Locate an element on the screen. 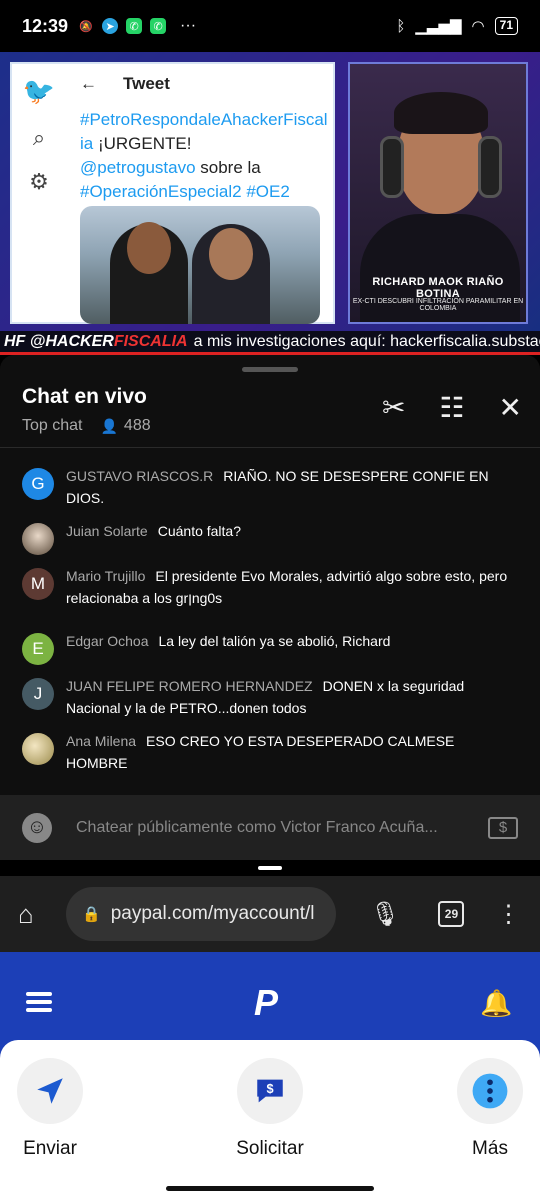 This screenshot has width=540, height=1200. viewer-count: 👤 488 is located at coordinates (125, 426).